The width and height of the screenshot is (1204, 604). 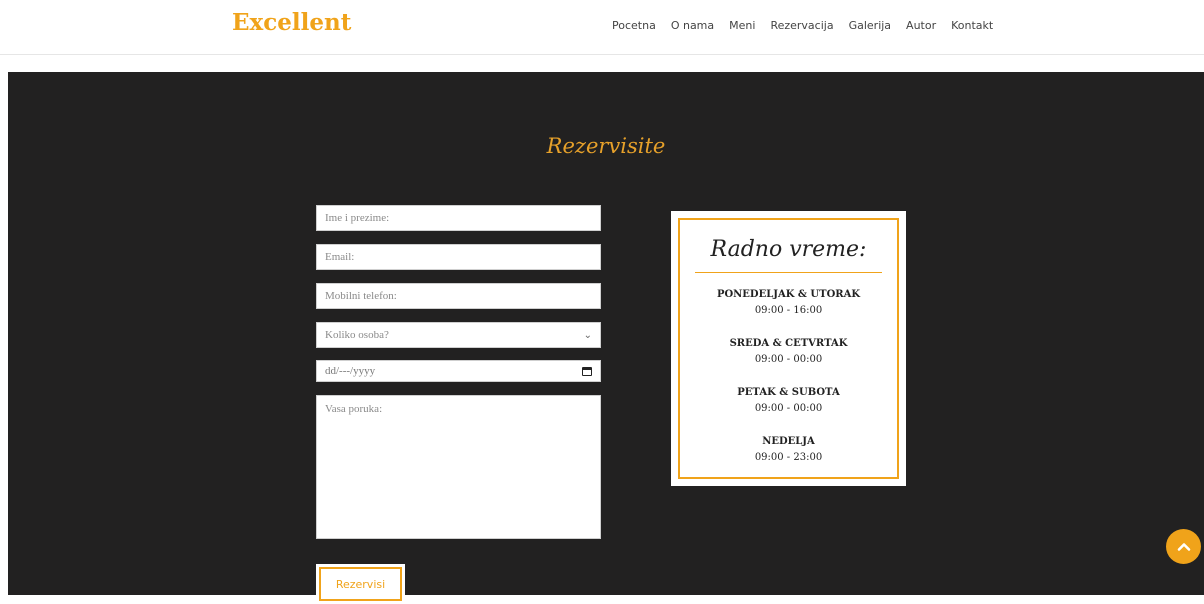 What do you see at coordinates (692, 25) in the screenshot?
I see `nav-link-o-nama: O nama` at bounding box center [692, 25].